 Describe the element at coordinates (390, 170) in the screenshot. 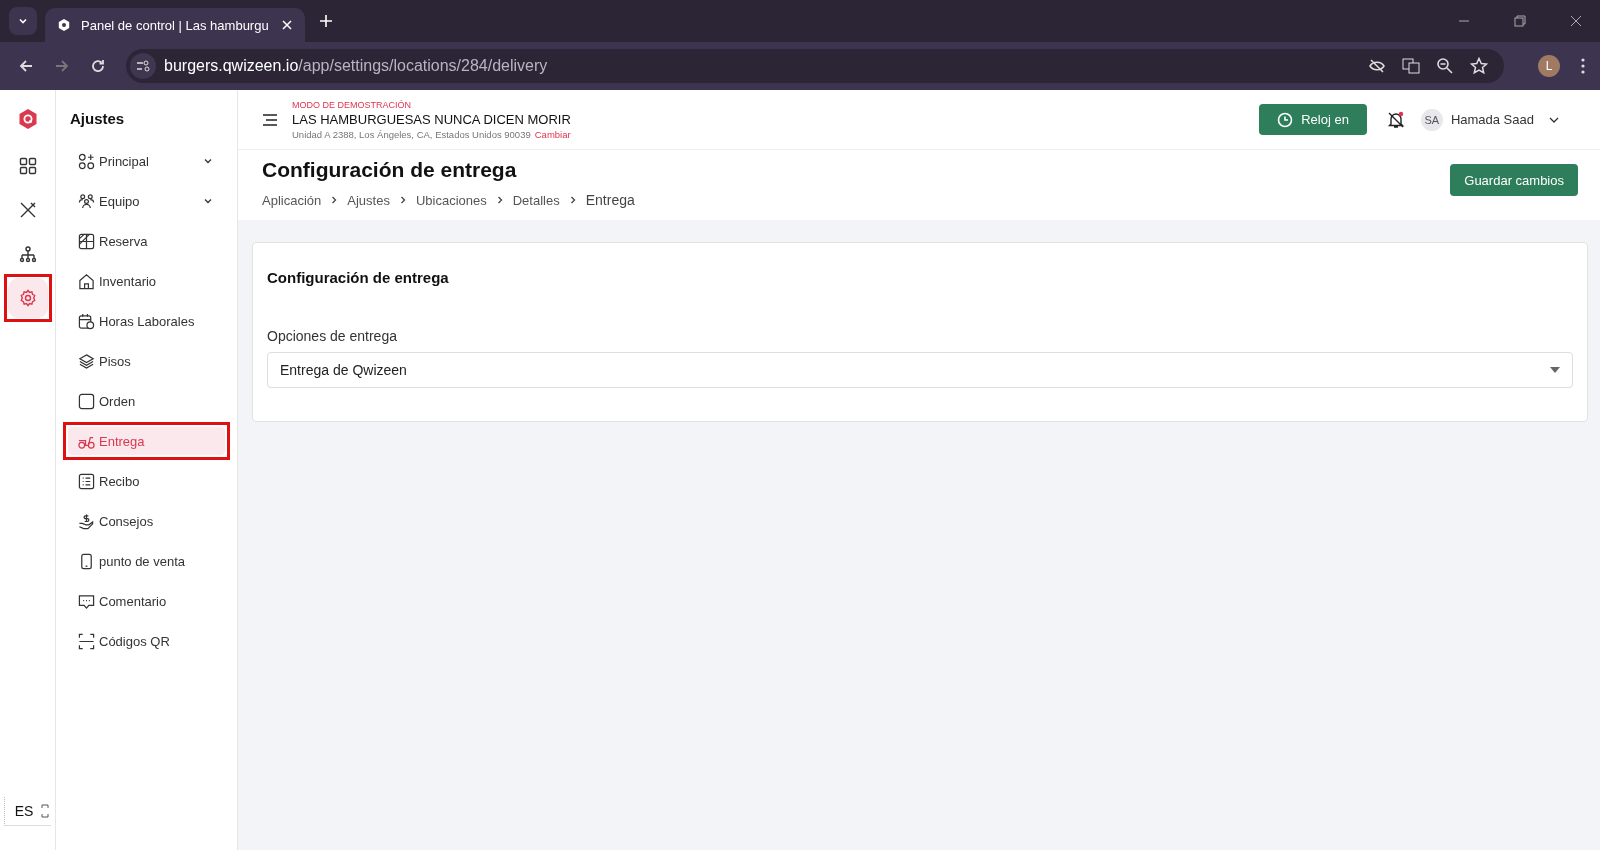

I see `page-title: Configuración de entrega` at that location.